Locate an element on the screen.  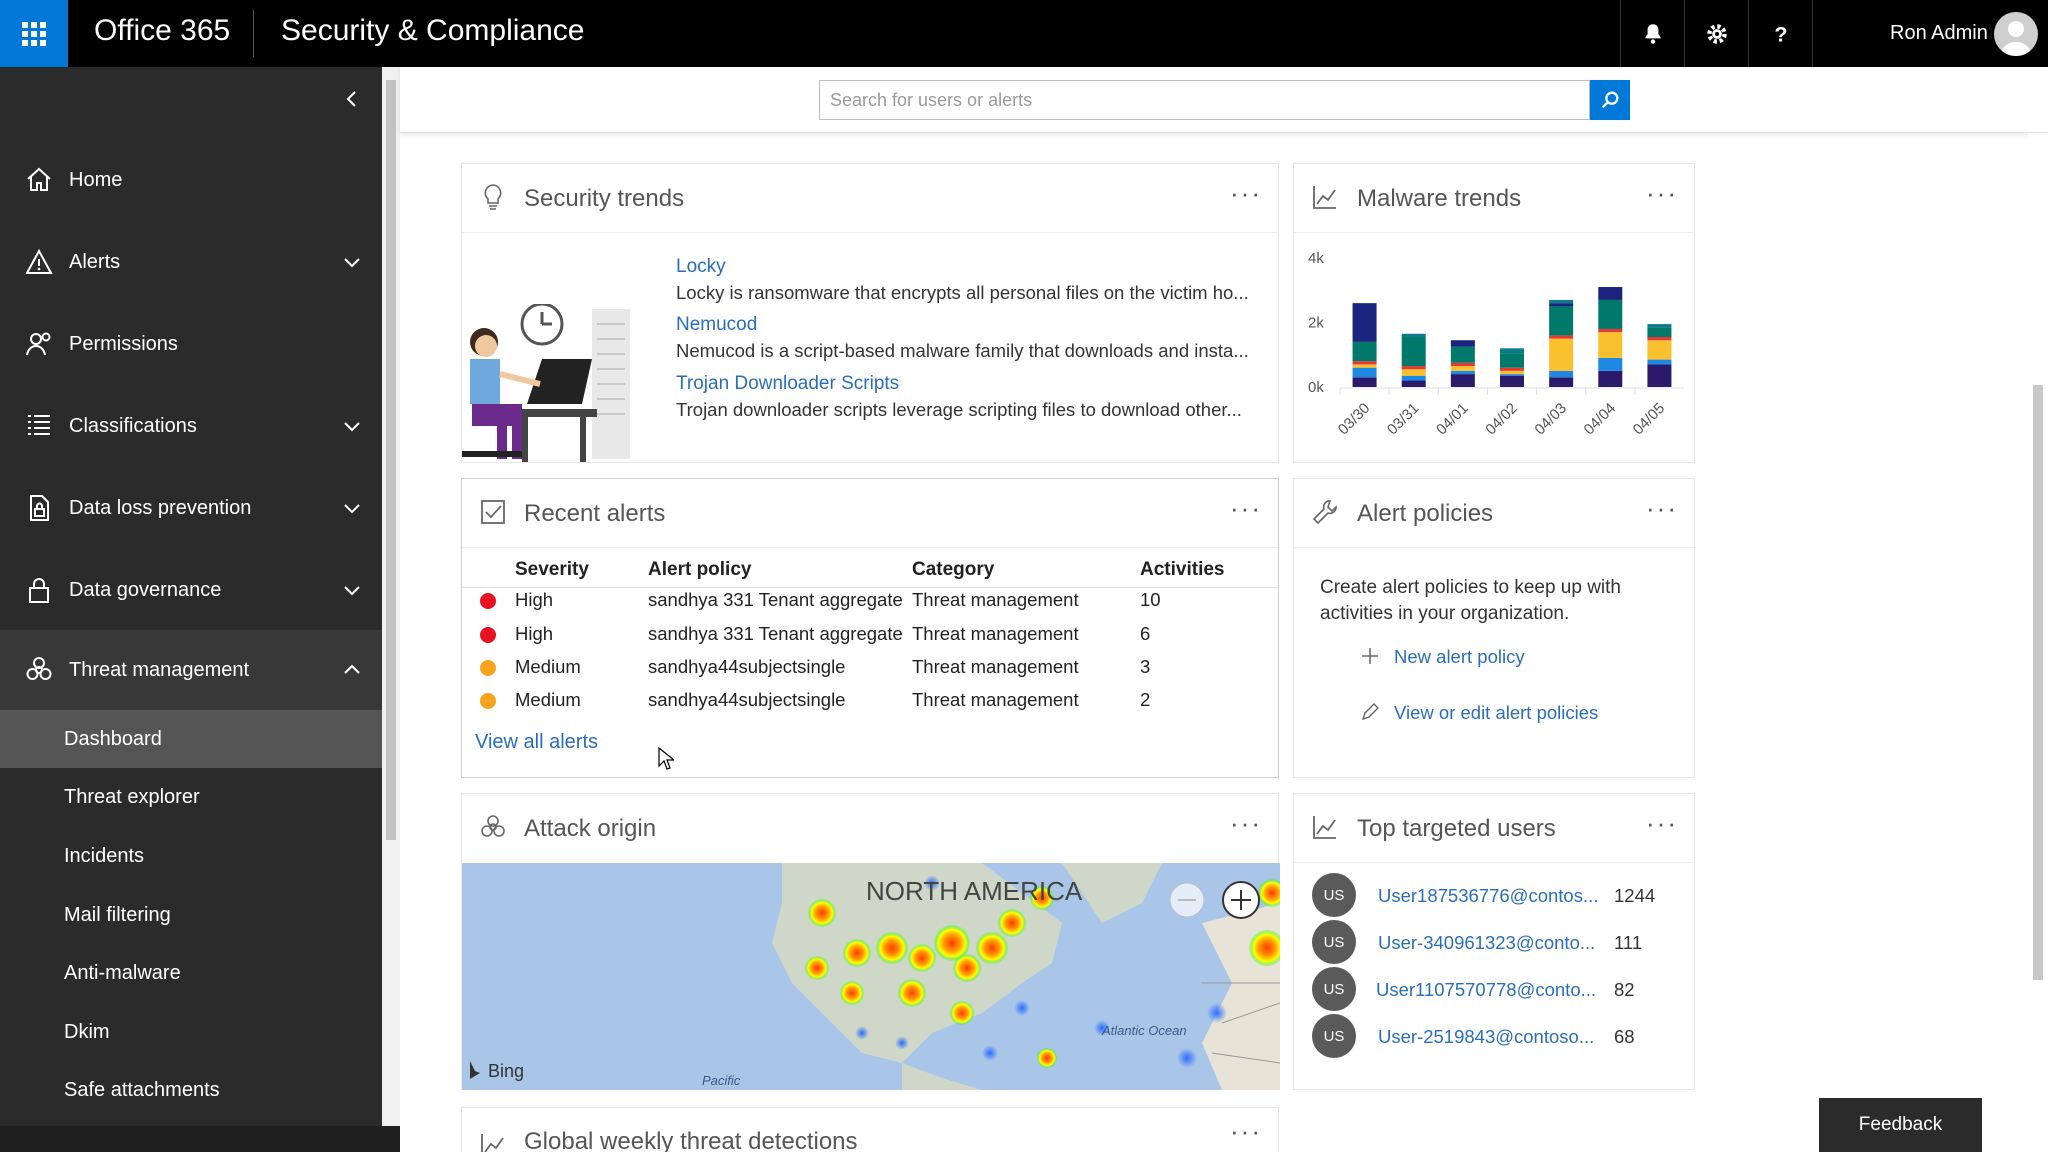
sidebar-subitem-anti-malware: Anti-malware is located at coordinates (191, 973).